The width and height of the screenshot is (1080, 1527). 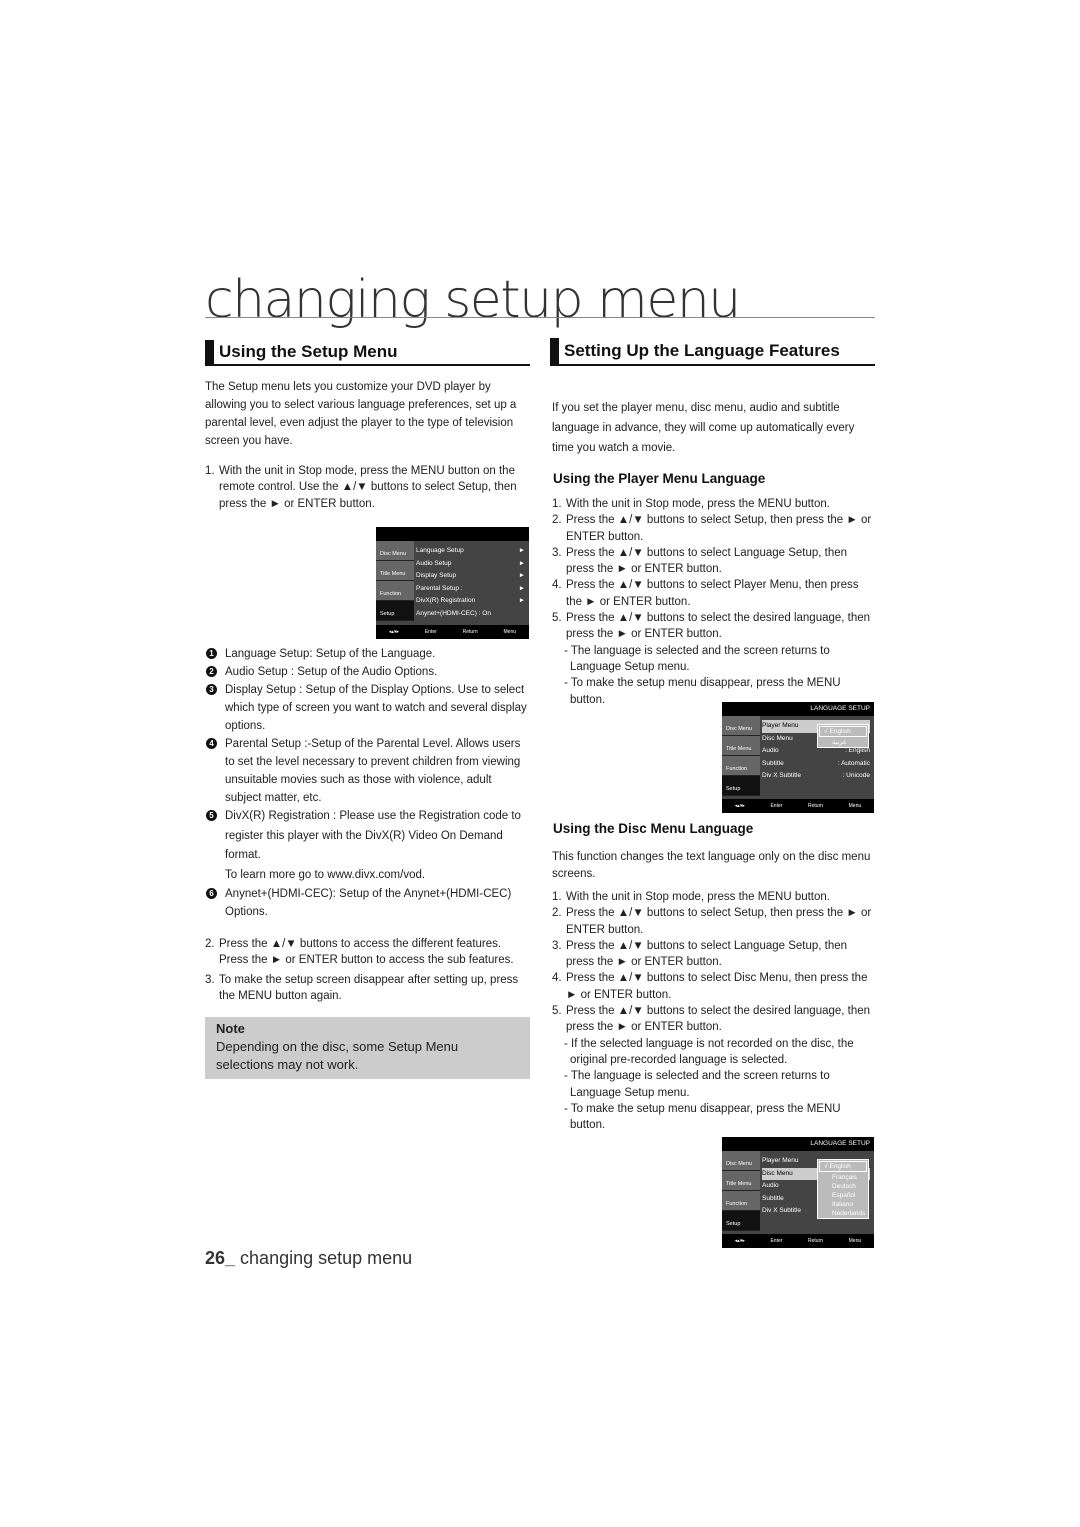 What do you see at coordinates (368, 876) in the screenshot?
I see `option-item: To learn more go to www.divx.com/vod.` at bounding box center [368, 876].